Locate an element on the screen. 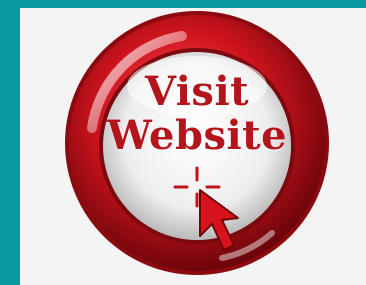 This screenshot has height=285, width=366. mouse-pointer-arrow-icon is located at coordinates (219, 220).